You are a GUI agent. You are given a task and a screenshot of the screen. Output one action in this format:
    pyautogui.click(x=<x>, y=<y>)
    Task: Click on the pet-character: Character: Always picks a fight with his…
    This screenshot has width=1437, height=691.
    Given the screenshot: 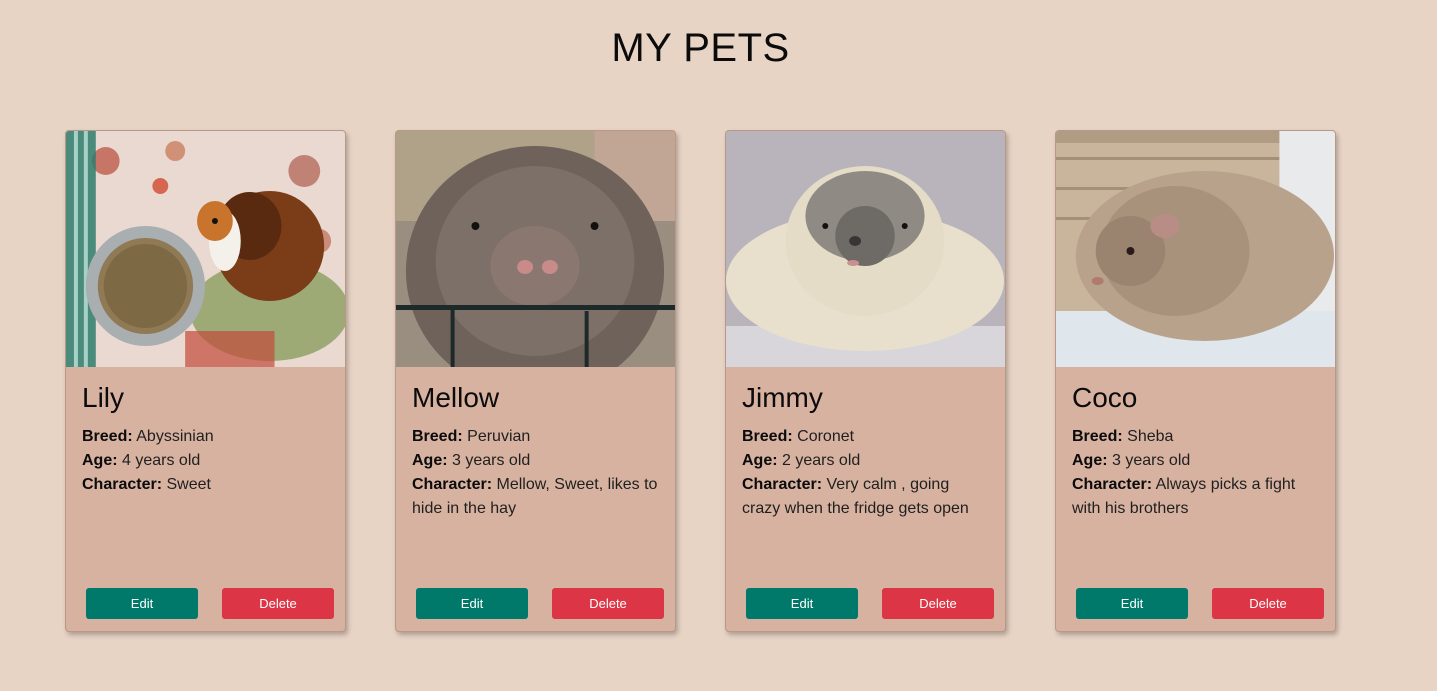 What is the action you would take?
    pyautogui.click(x=1195, y=497)
    